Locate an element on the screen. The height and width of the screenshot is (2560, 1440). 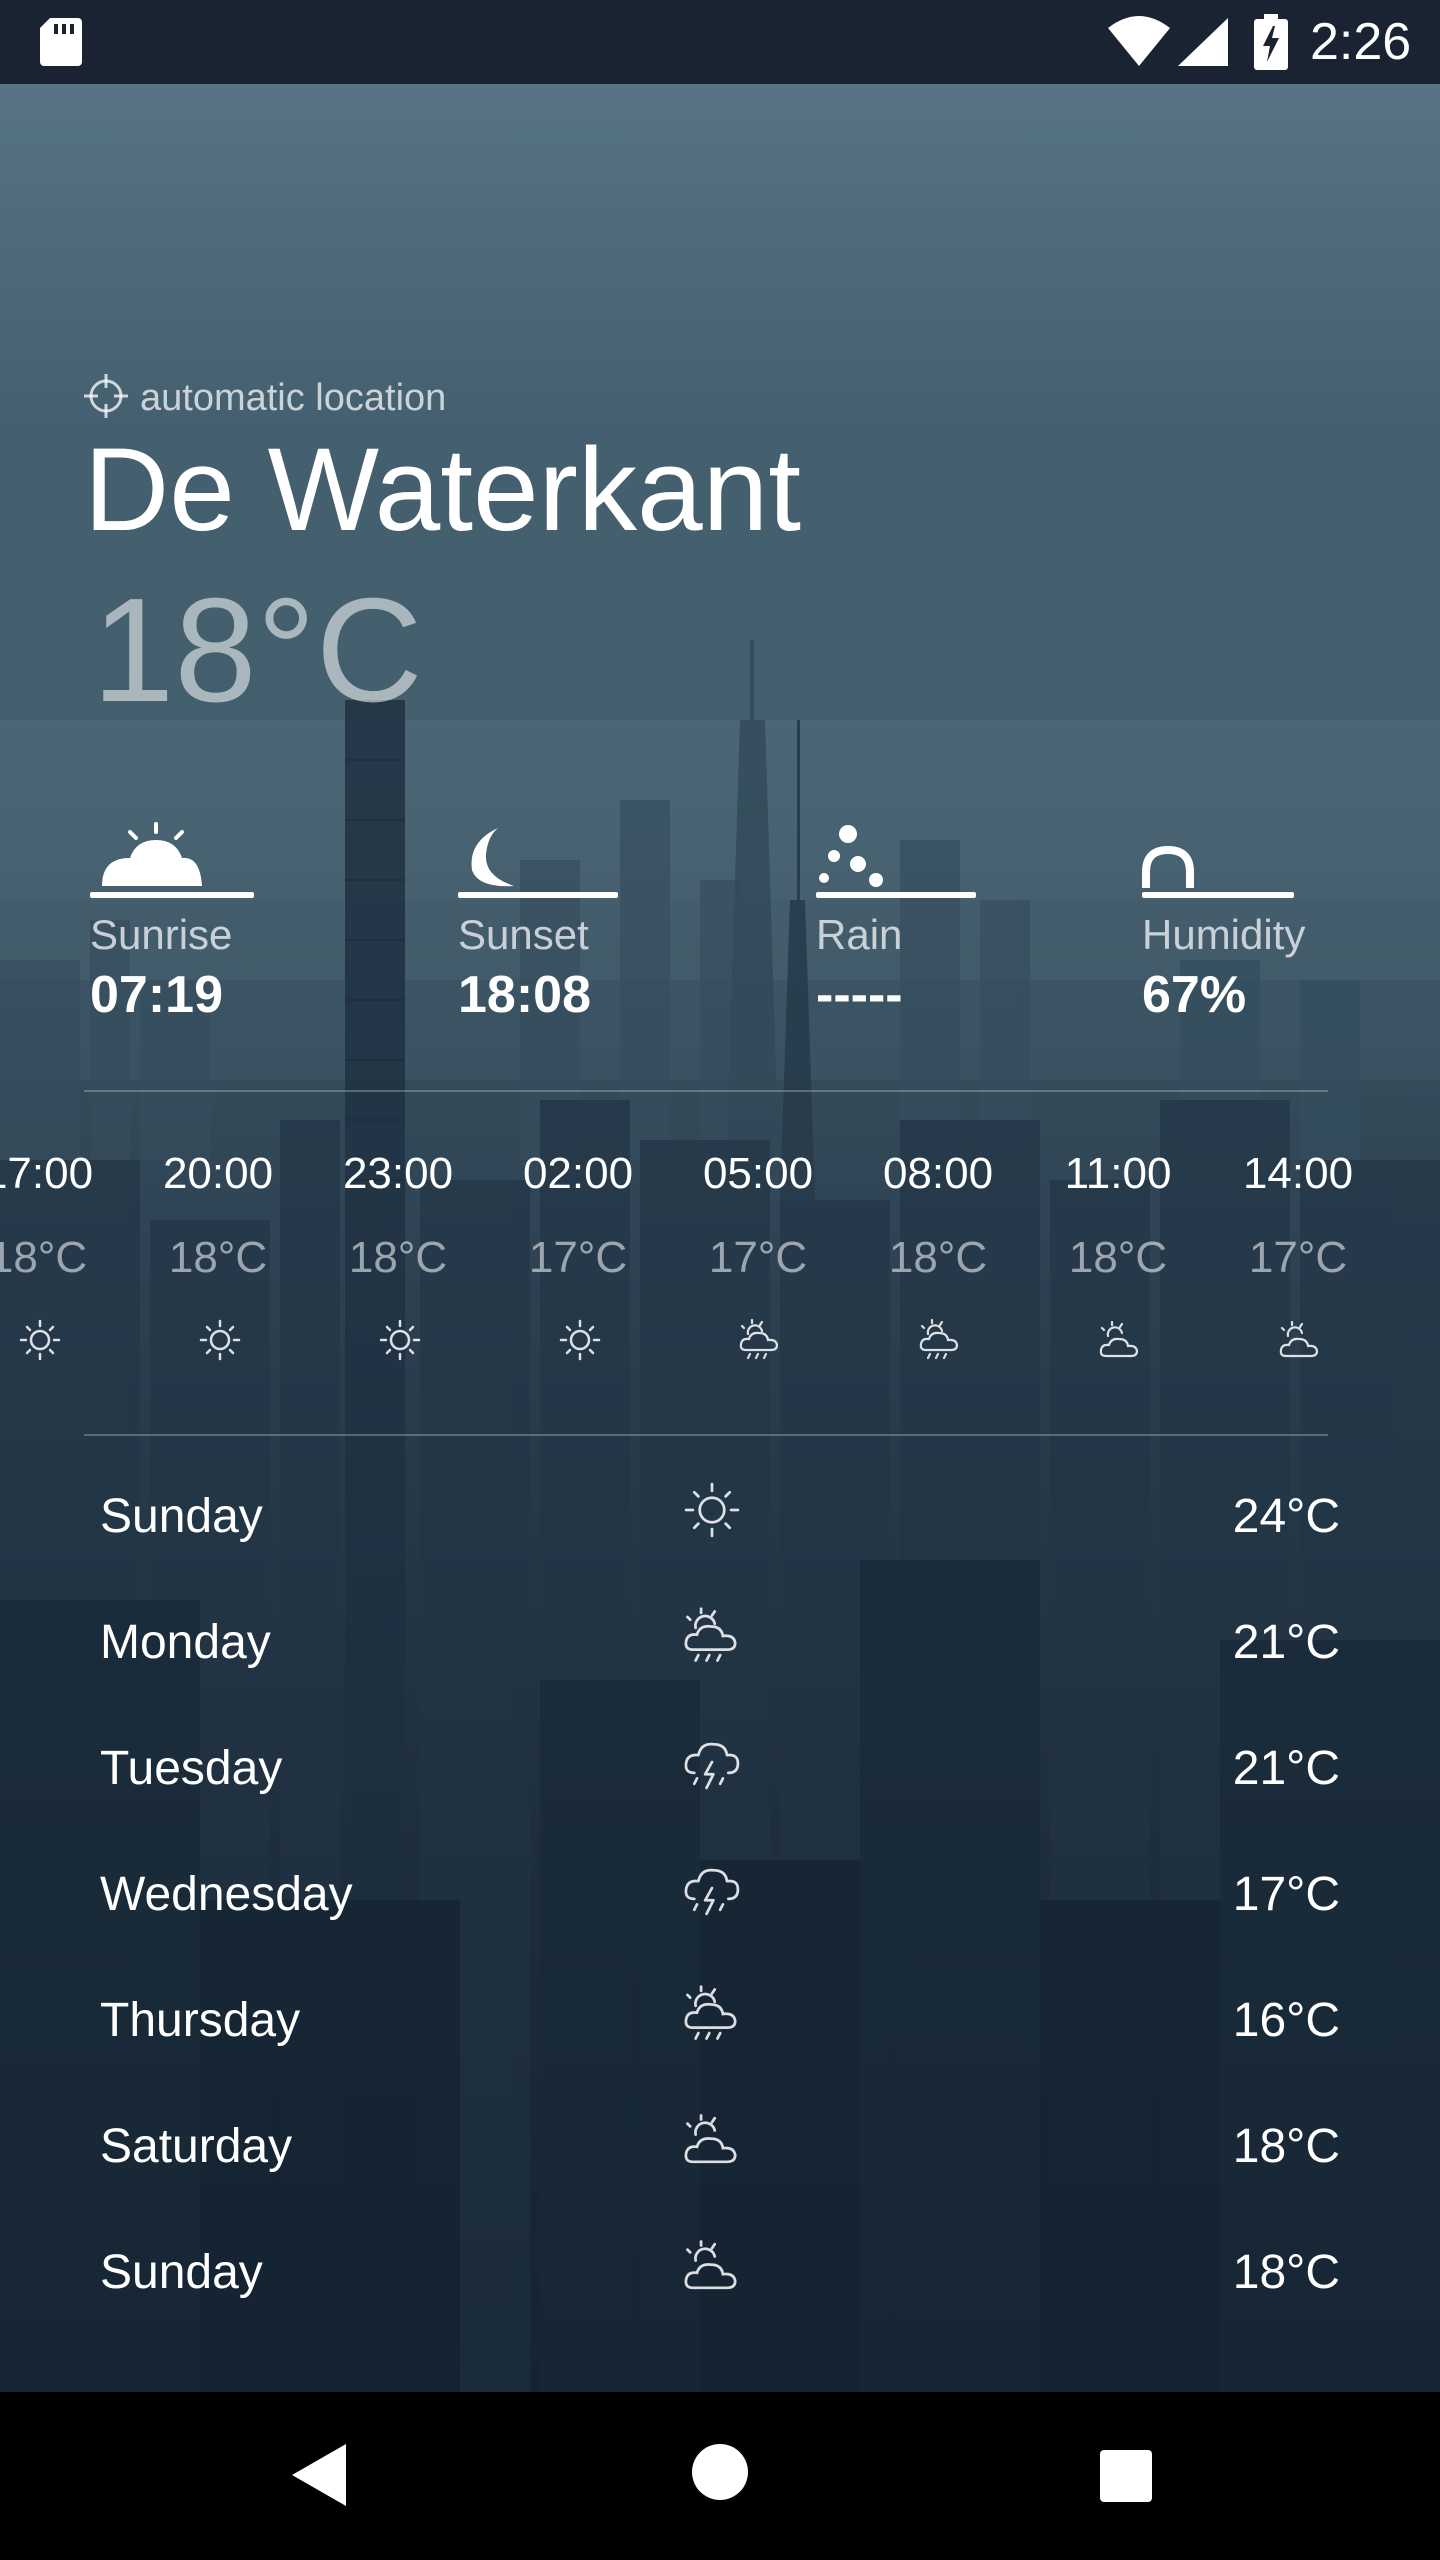
crosshair-icon is located at coordinates (106, 398).